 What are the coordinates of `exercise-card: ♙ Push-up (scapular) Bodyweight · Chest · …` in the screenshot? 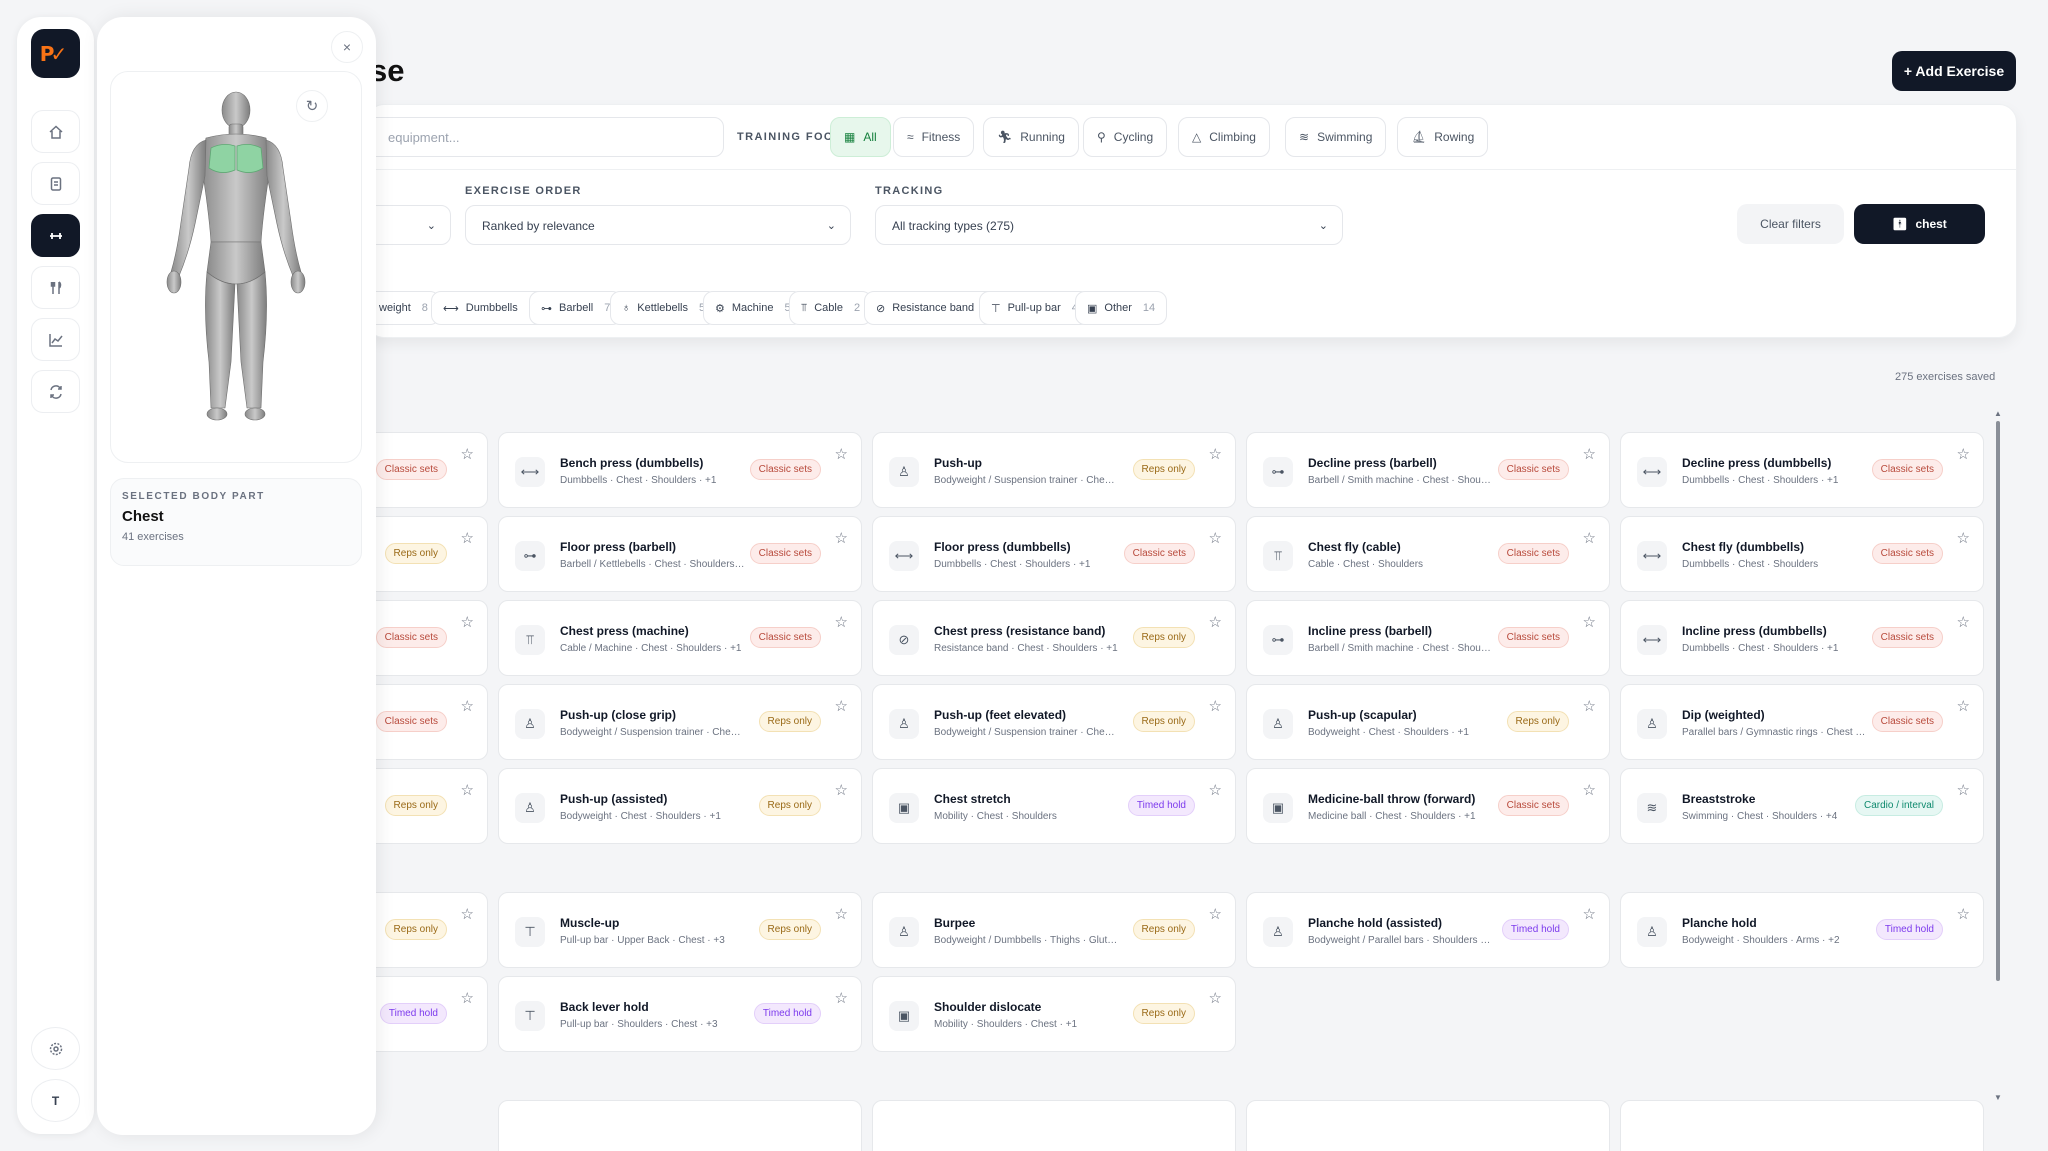 It's located at (1428, 722).